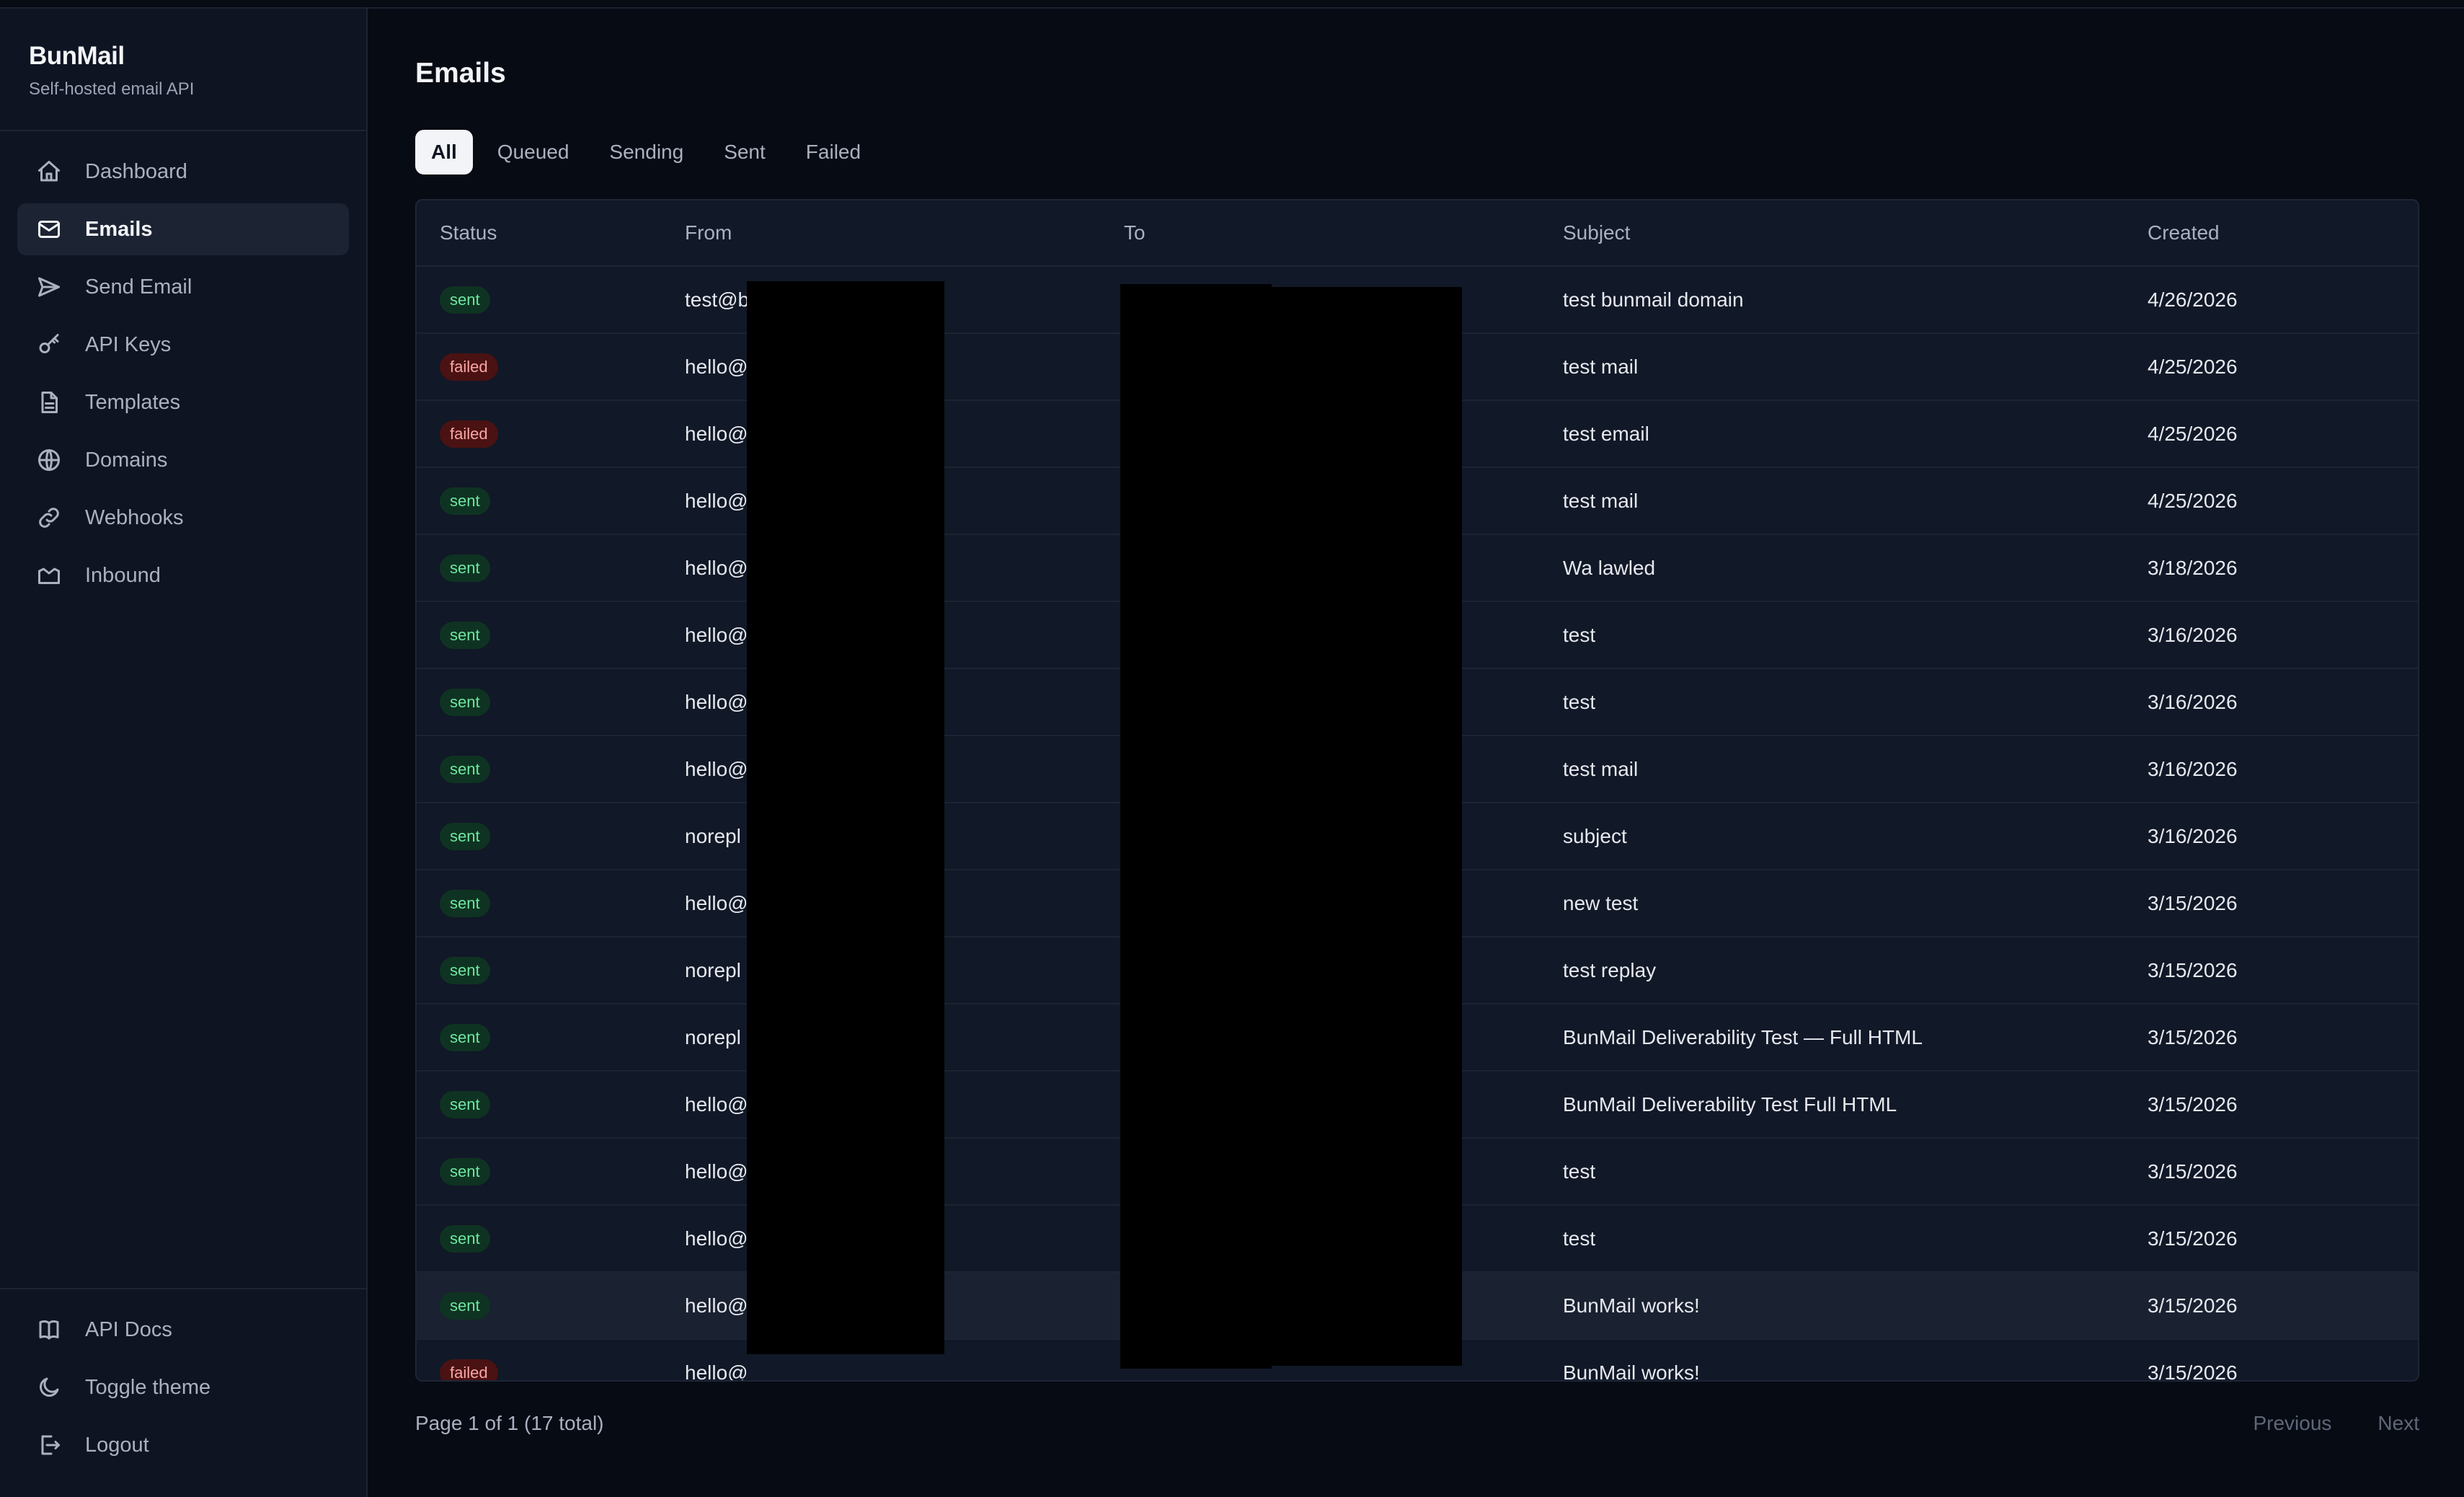 This screenshot has height=1497, width=2464. I want to click on sidebar-item-templates: Templates, so click(183, 402).